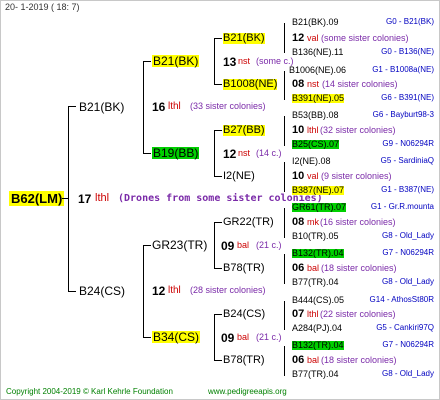 This screenshot has height=400, width=440. I want to click on g3n-4-note: (16 sister colonies), so click(358, 222).